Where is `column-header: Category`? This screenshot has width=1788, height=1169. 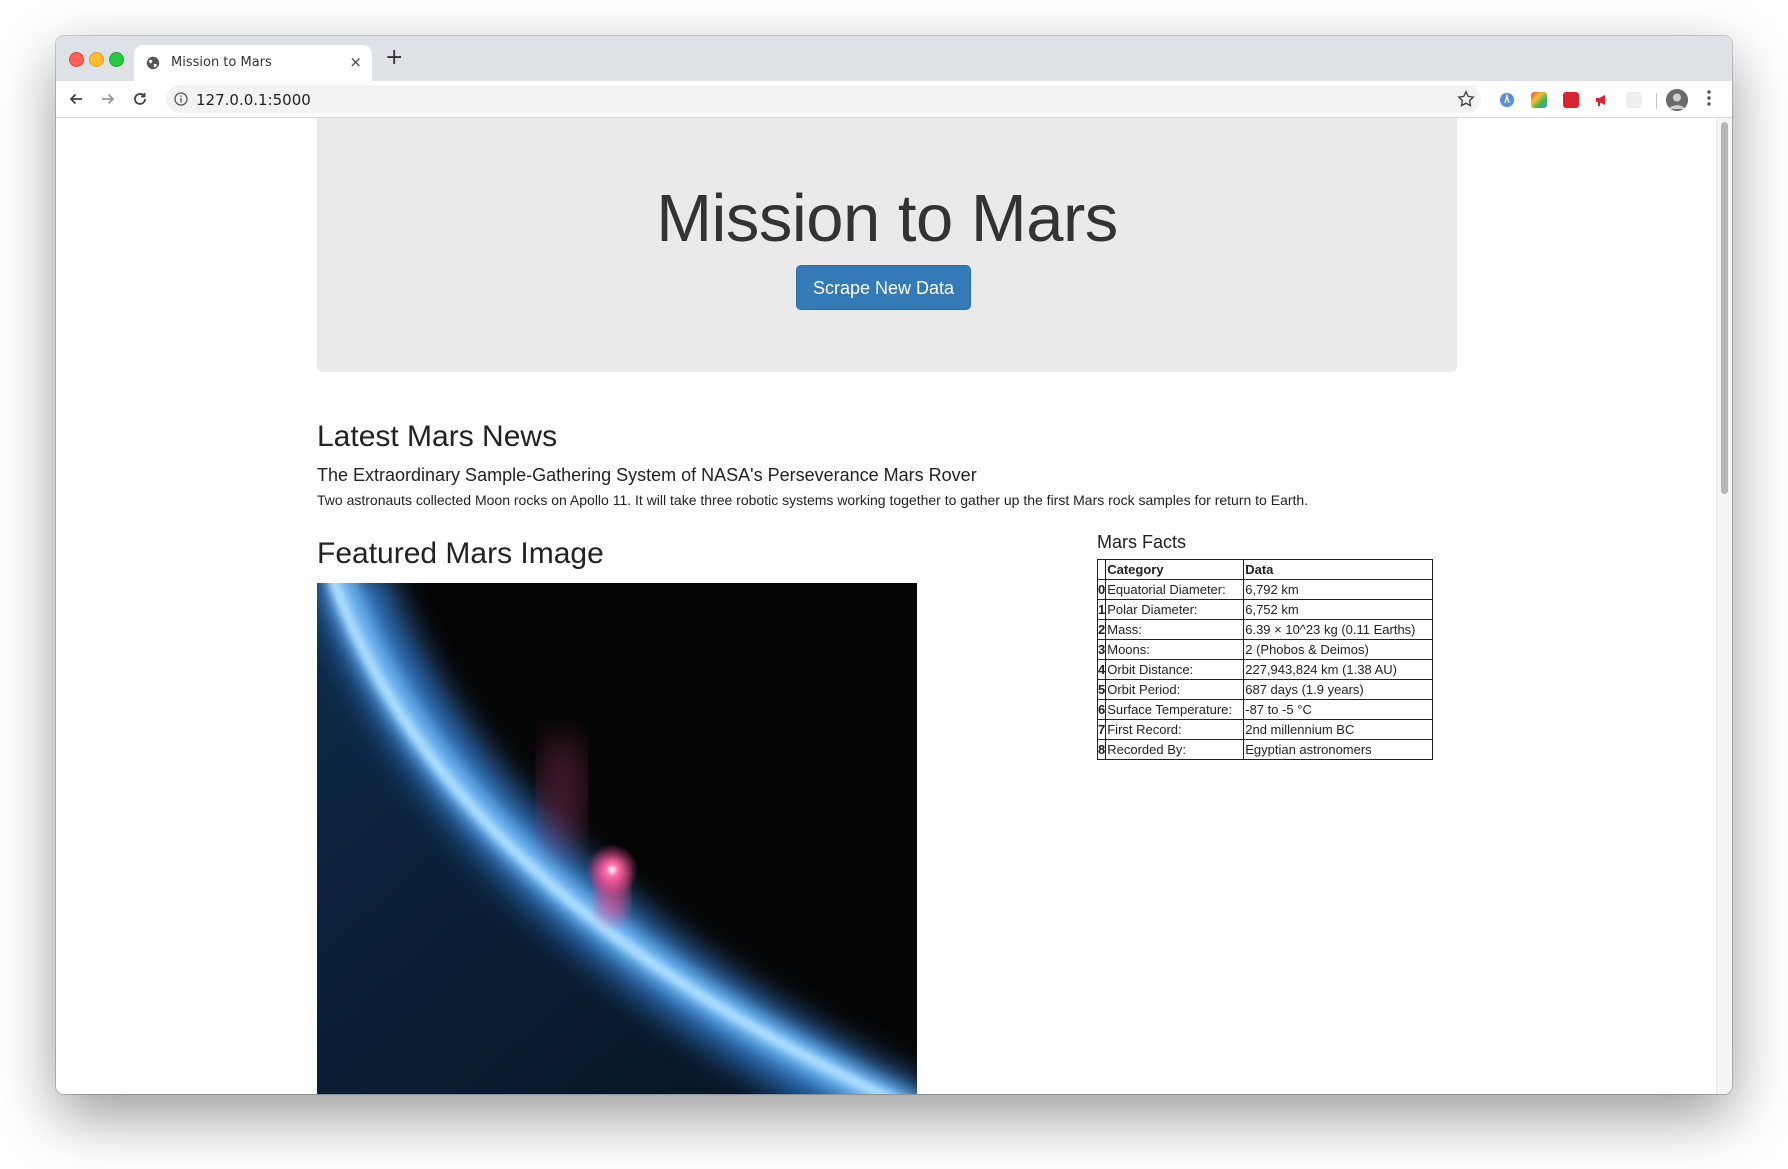 column-header: Category is located at coordinates (1175, 569).